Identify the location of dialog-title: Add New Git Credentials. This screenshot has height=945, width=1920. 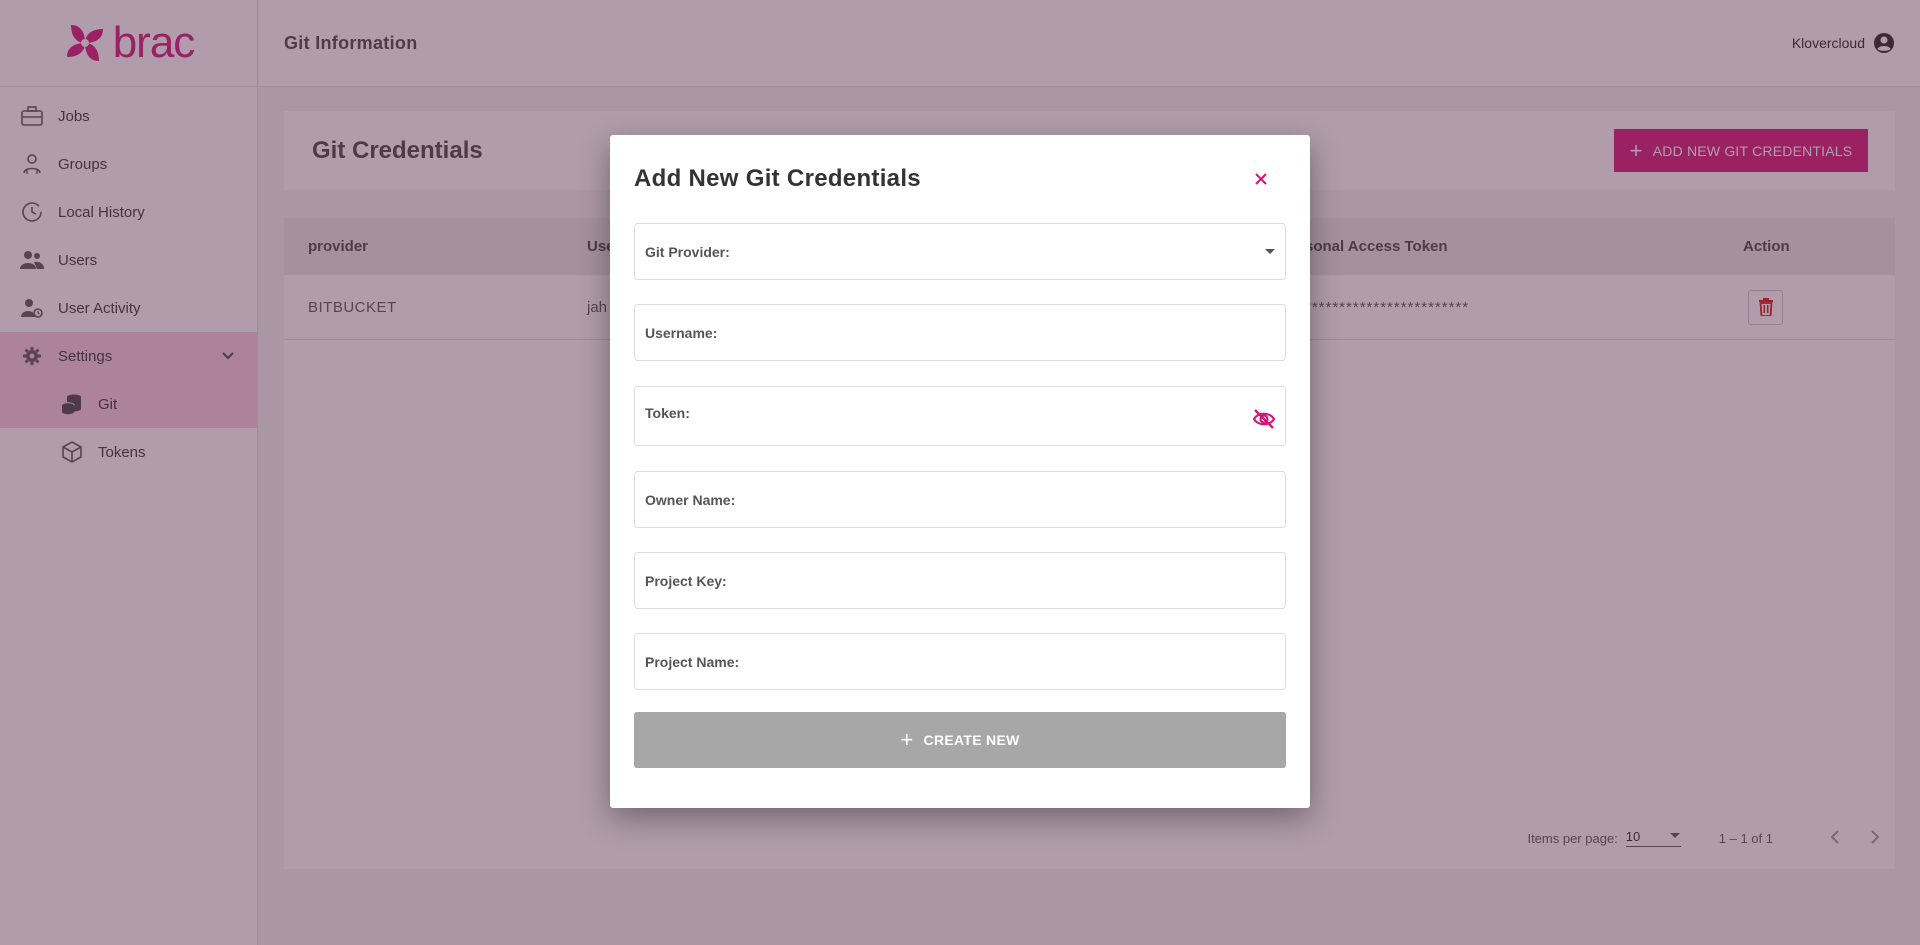
(777, 178).